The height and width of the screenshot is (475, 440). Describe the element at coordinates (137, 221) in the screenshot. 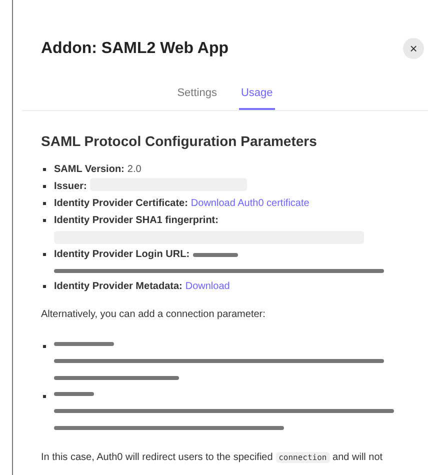

I see `parameter-label: Identity Provider SHA1 fingerprint:` at that location.